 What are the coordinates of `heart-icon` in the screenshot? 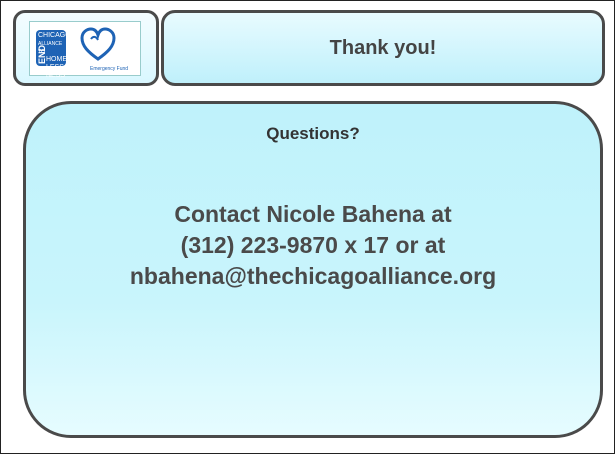 It's located at (98, 44).